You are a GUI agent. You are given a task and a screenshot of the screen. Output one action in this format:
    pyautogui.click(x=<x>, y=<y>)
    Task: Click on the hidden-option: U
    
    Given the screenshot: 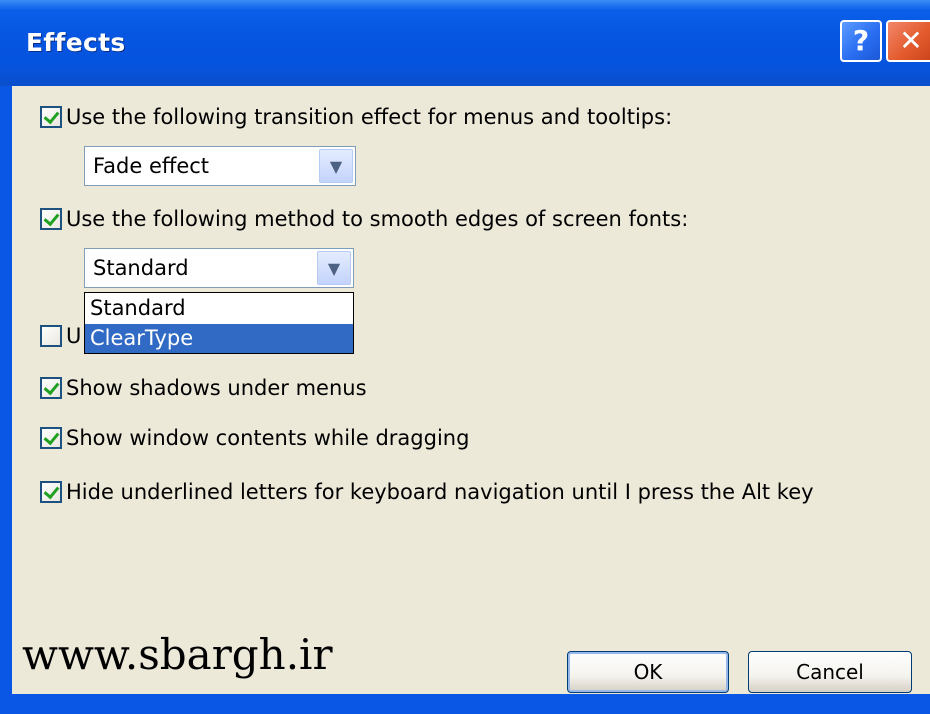 What is the action you would take?
    pyautogui.click(x=60, y=336)
    